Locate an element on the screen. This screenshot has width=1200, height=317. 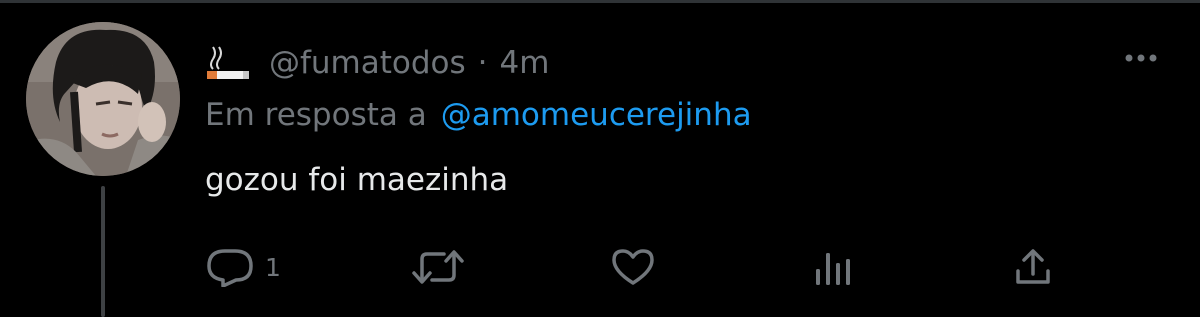
views-icon is located at coordinates (833, 267).